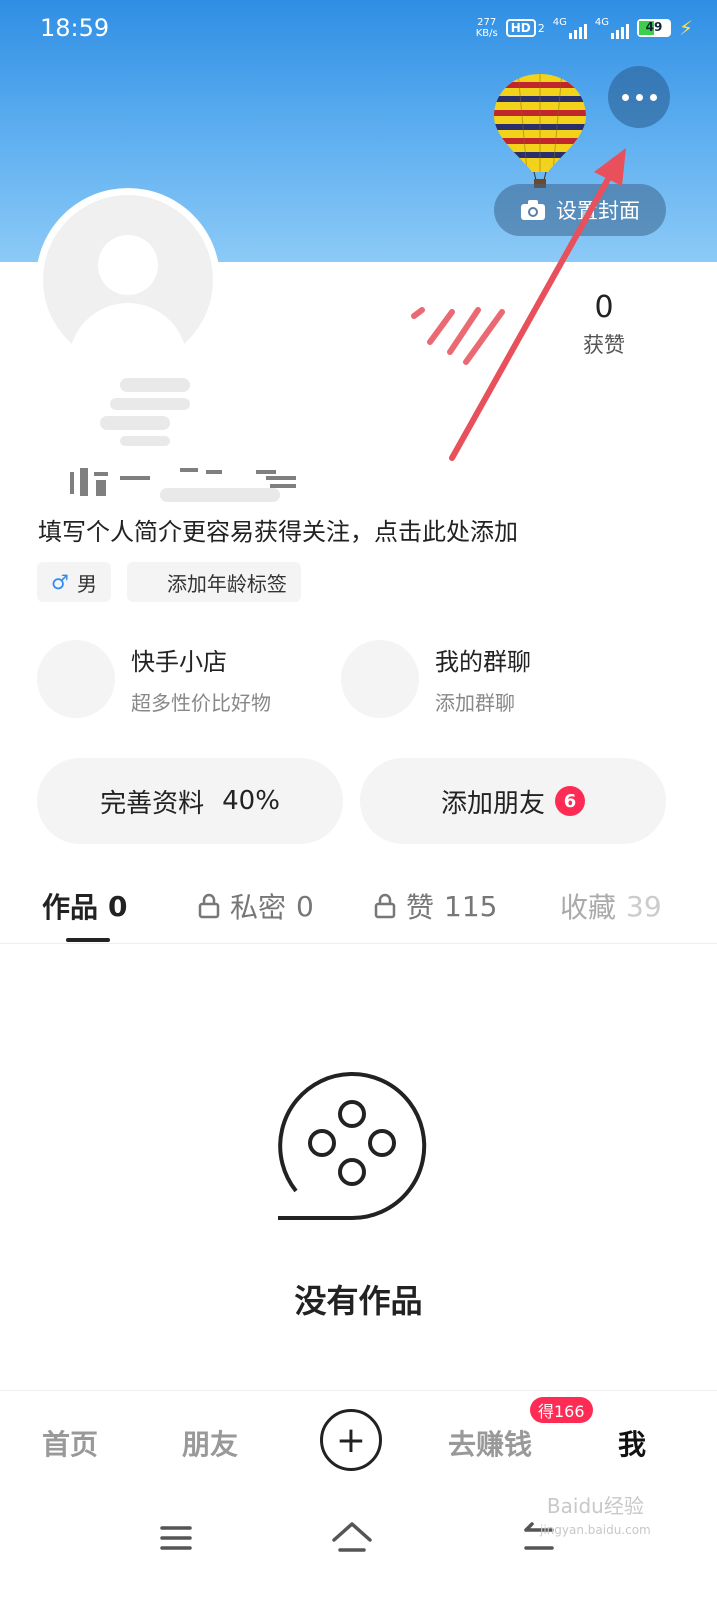 This screenshot has height=1600, width=717. What do you see at coordinates (88, 940) in the screenshot?
I see `active-tab-indicator` at bounding box center [88, 940].